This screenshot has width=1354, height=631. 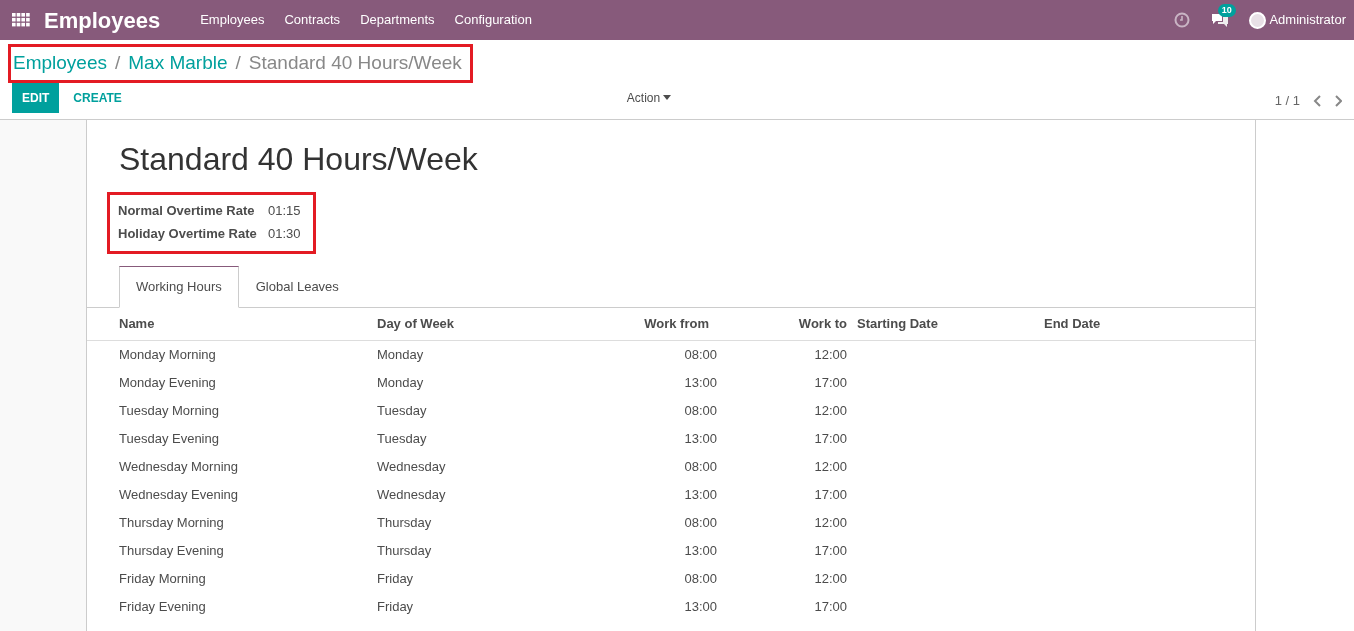 What do you see at coordinates (178, 495) in the screenshot?
I see `table-cell: Wednesday Evening` at bounding box center [178, 495].